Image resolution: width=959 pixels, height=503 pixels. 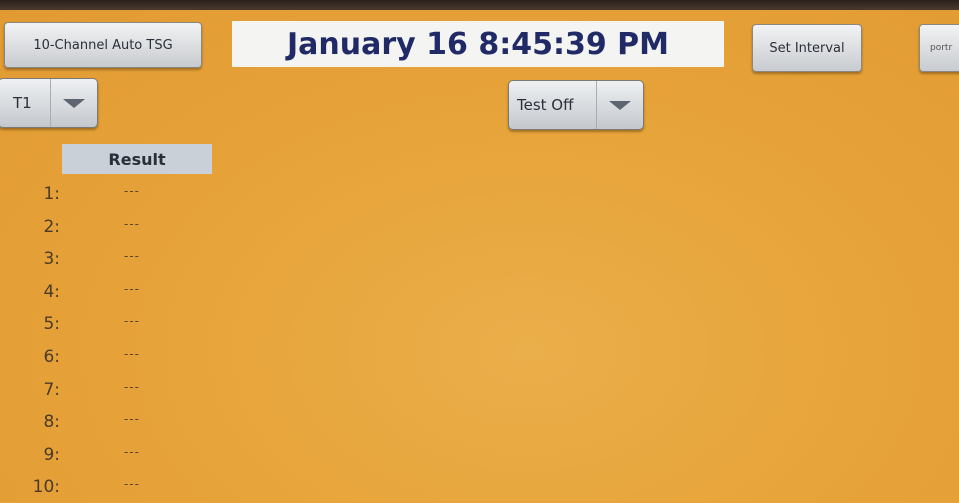 I want to click on table-row: 6: ---, so click(x=150, y=358).